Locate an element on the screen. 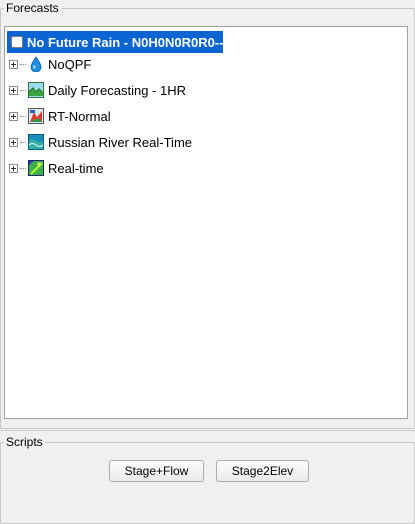 The image size is (415, 524). forecasts-title: Forecasts is located at coordinates (32, 8).